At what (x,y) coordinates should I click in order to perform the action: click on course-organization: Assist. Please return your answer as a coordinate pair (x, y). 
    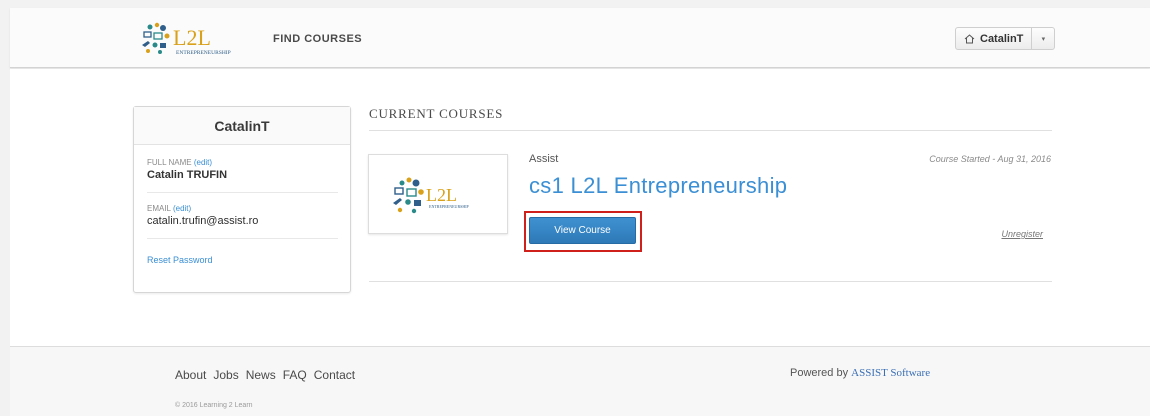
    Looking at the image, I should click on (544, 159).